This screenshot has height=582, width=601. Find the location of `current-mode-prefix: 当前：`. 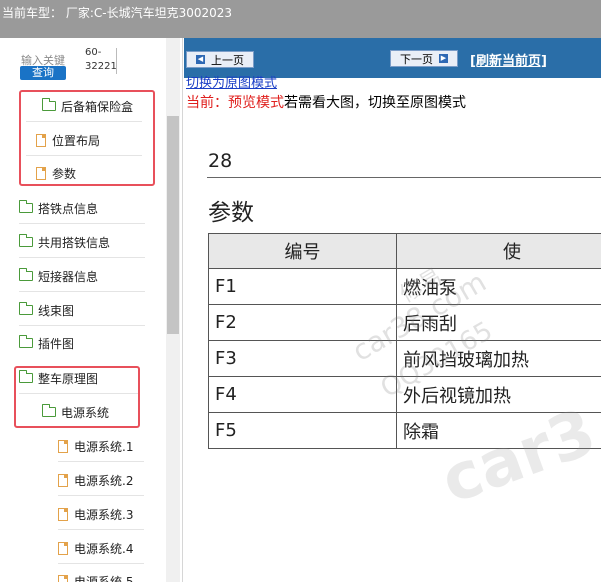

current-mode-prefix: 当前： is located at coordinates (207, 103).